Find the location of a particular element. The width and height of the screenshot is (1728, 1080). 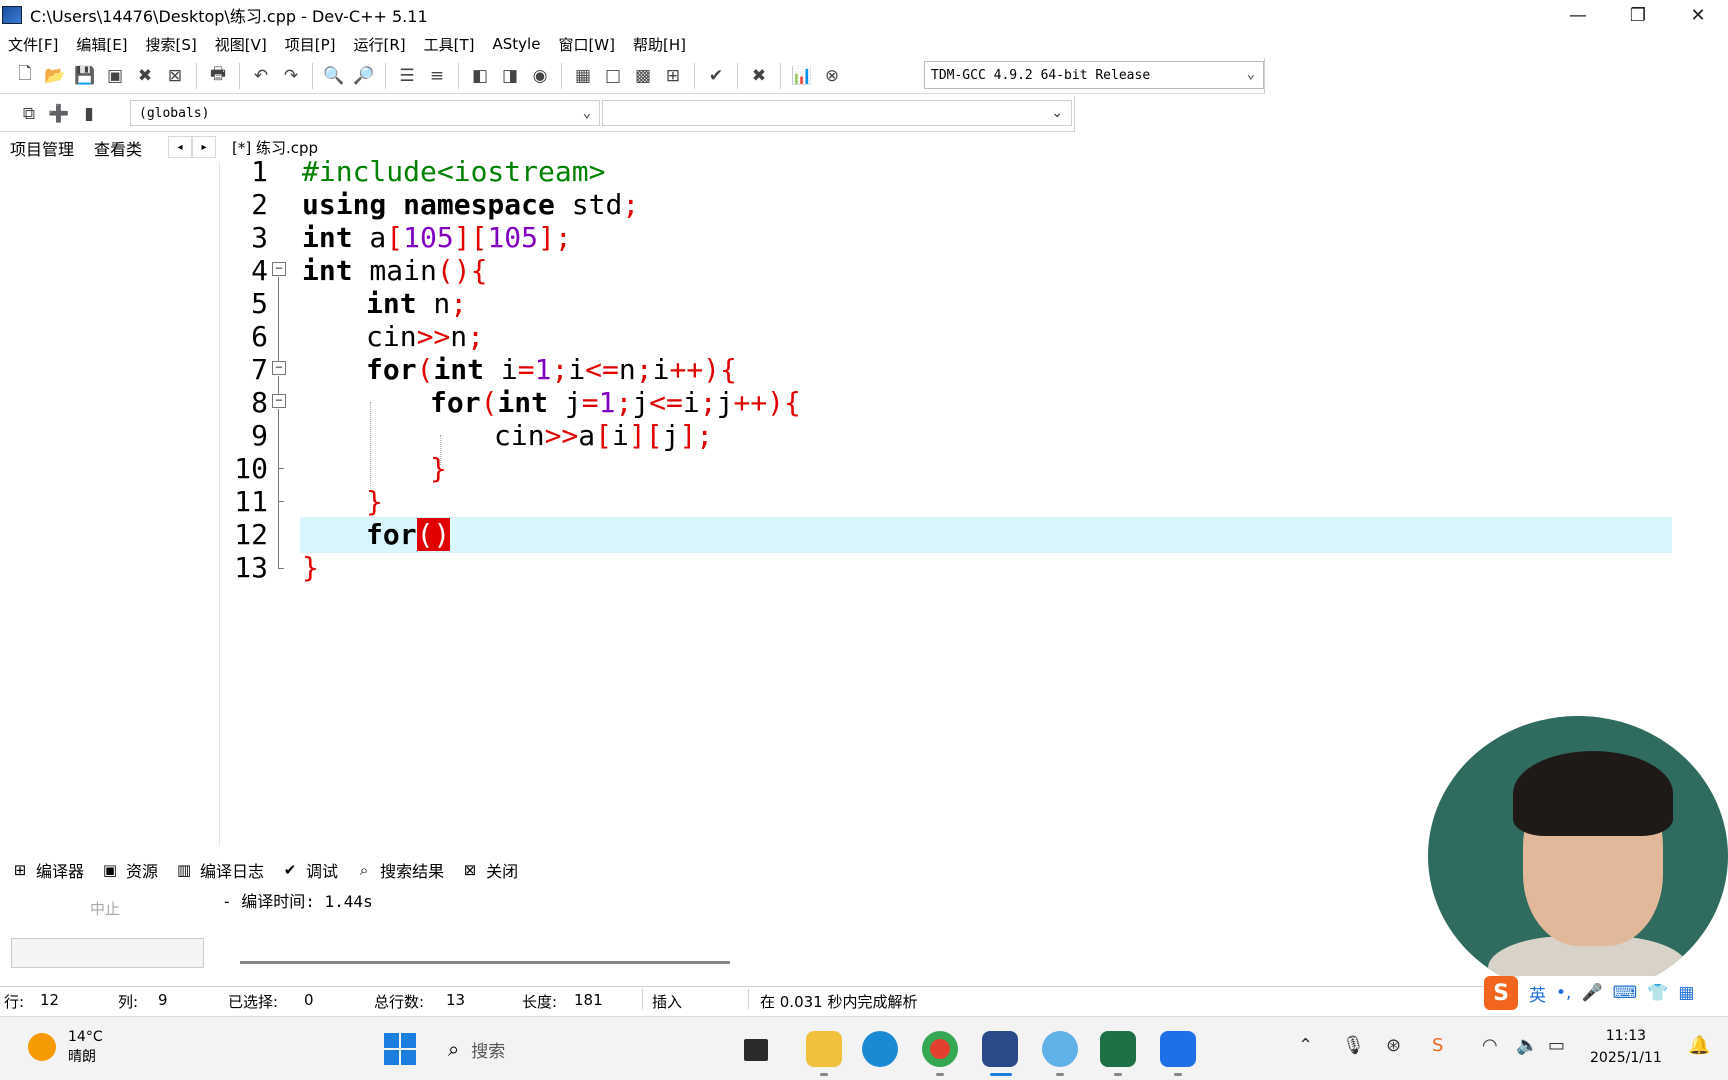

add-to-project-icon: ➕ is located at coordinates (59, 114).